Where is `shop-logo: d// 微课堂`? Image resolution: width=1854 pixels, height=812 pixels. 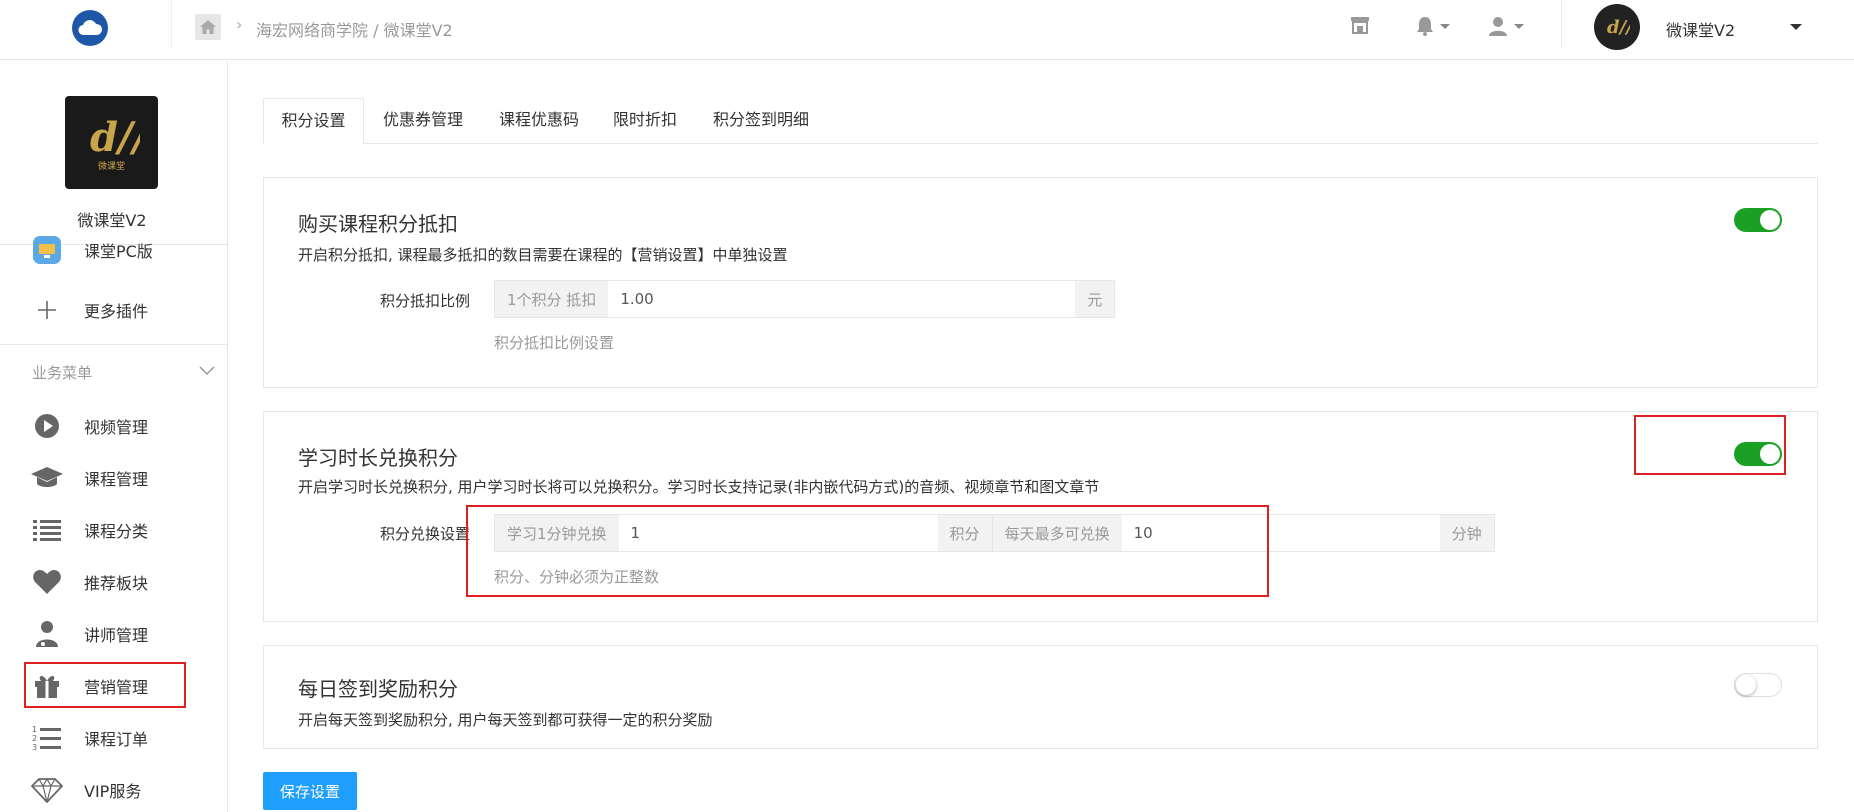
shop-logo: d// 微课堂 is located at coordinates (111, 142).